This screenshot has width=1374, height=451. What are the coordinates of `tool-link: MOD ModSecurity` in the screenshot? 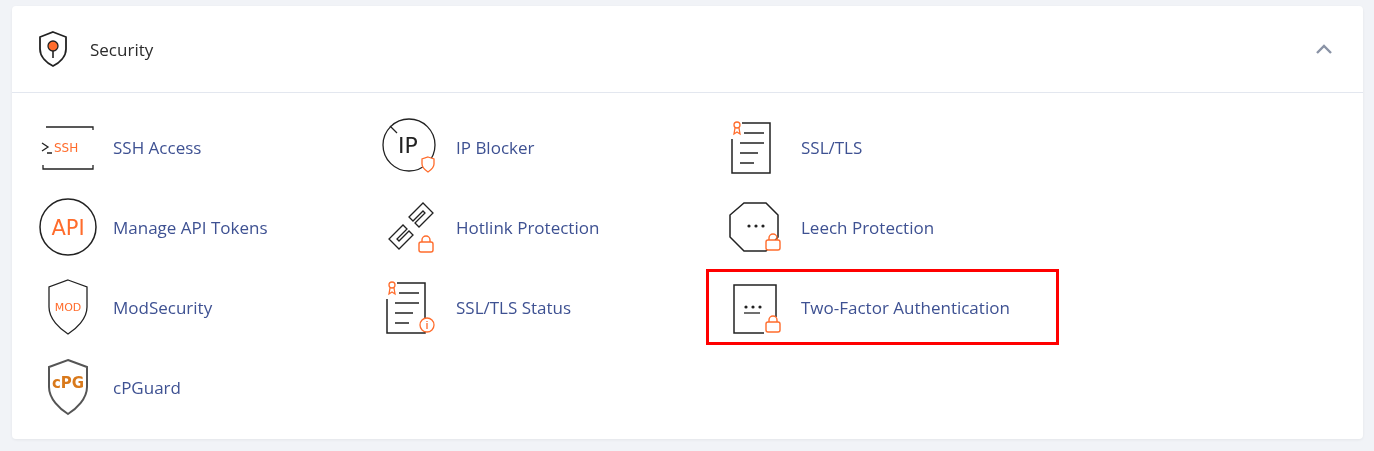 It's located at (140, 307).